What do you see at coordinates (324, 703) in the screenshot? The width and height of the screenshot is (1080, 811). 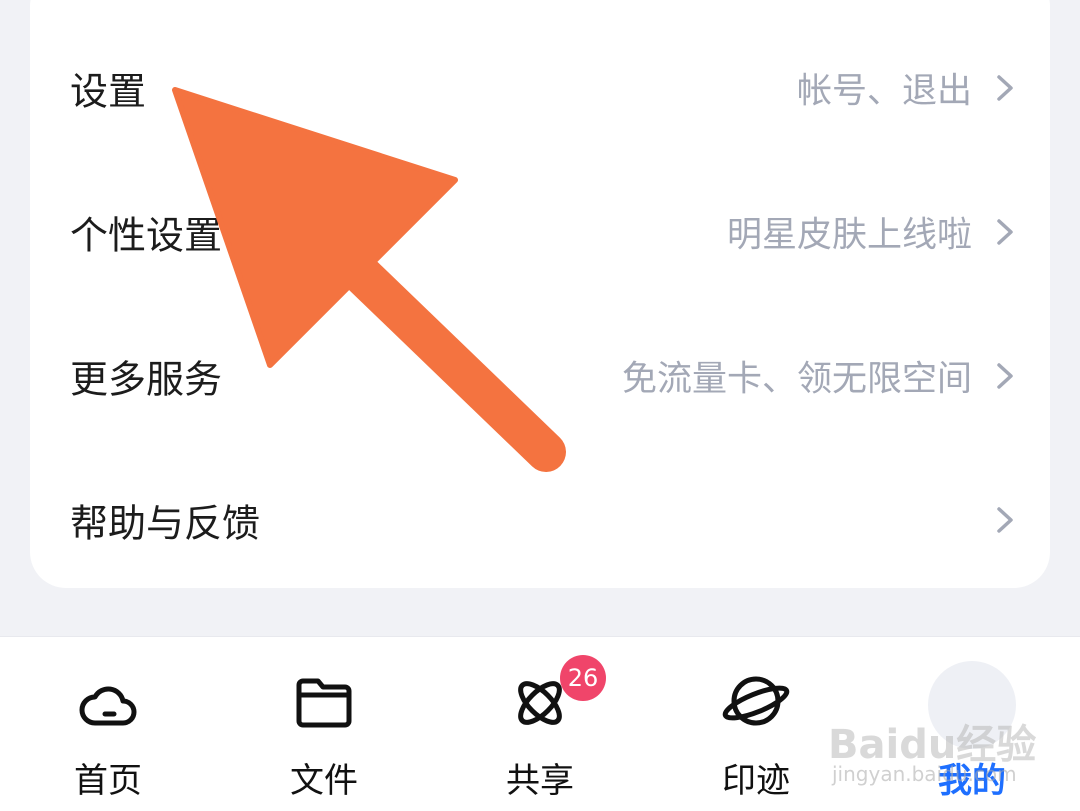 I see `folder-icon` at bounding box center [324, 703].